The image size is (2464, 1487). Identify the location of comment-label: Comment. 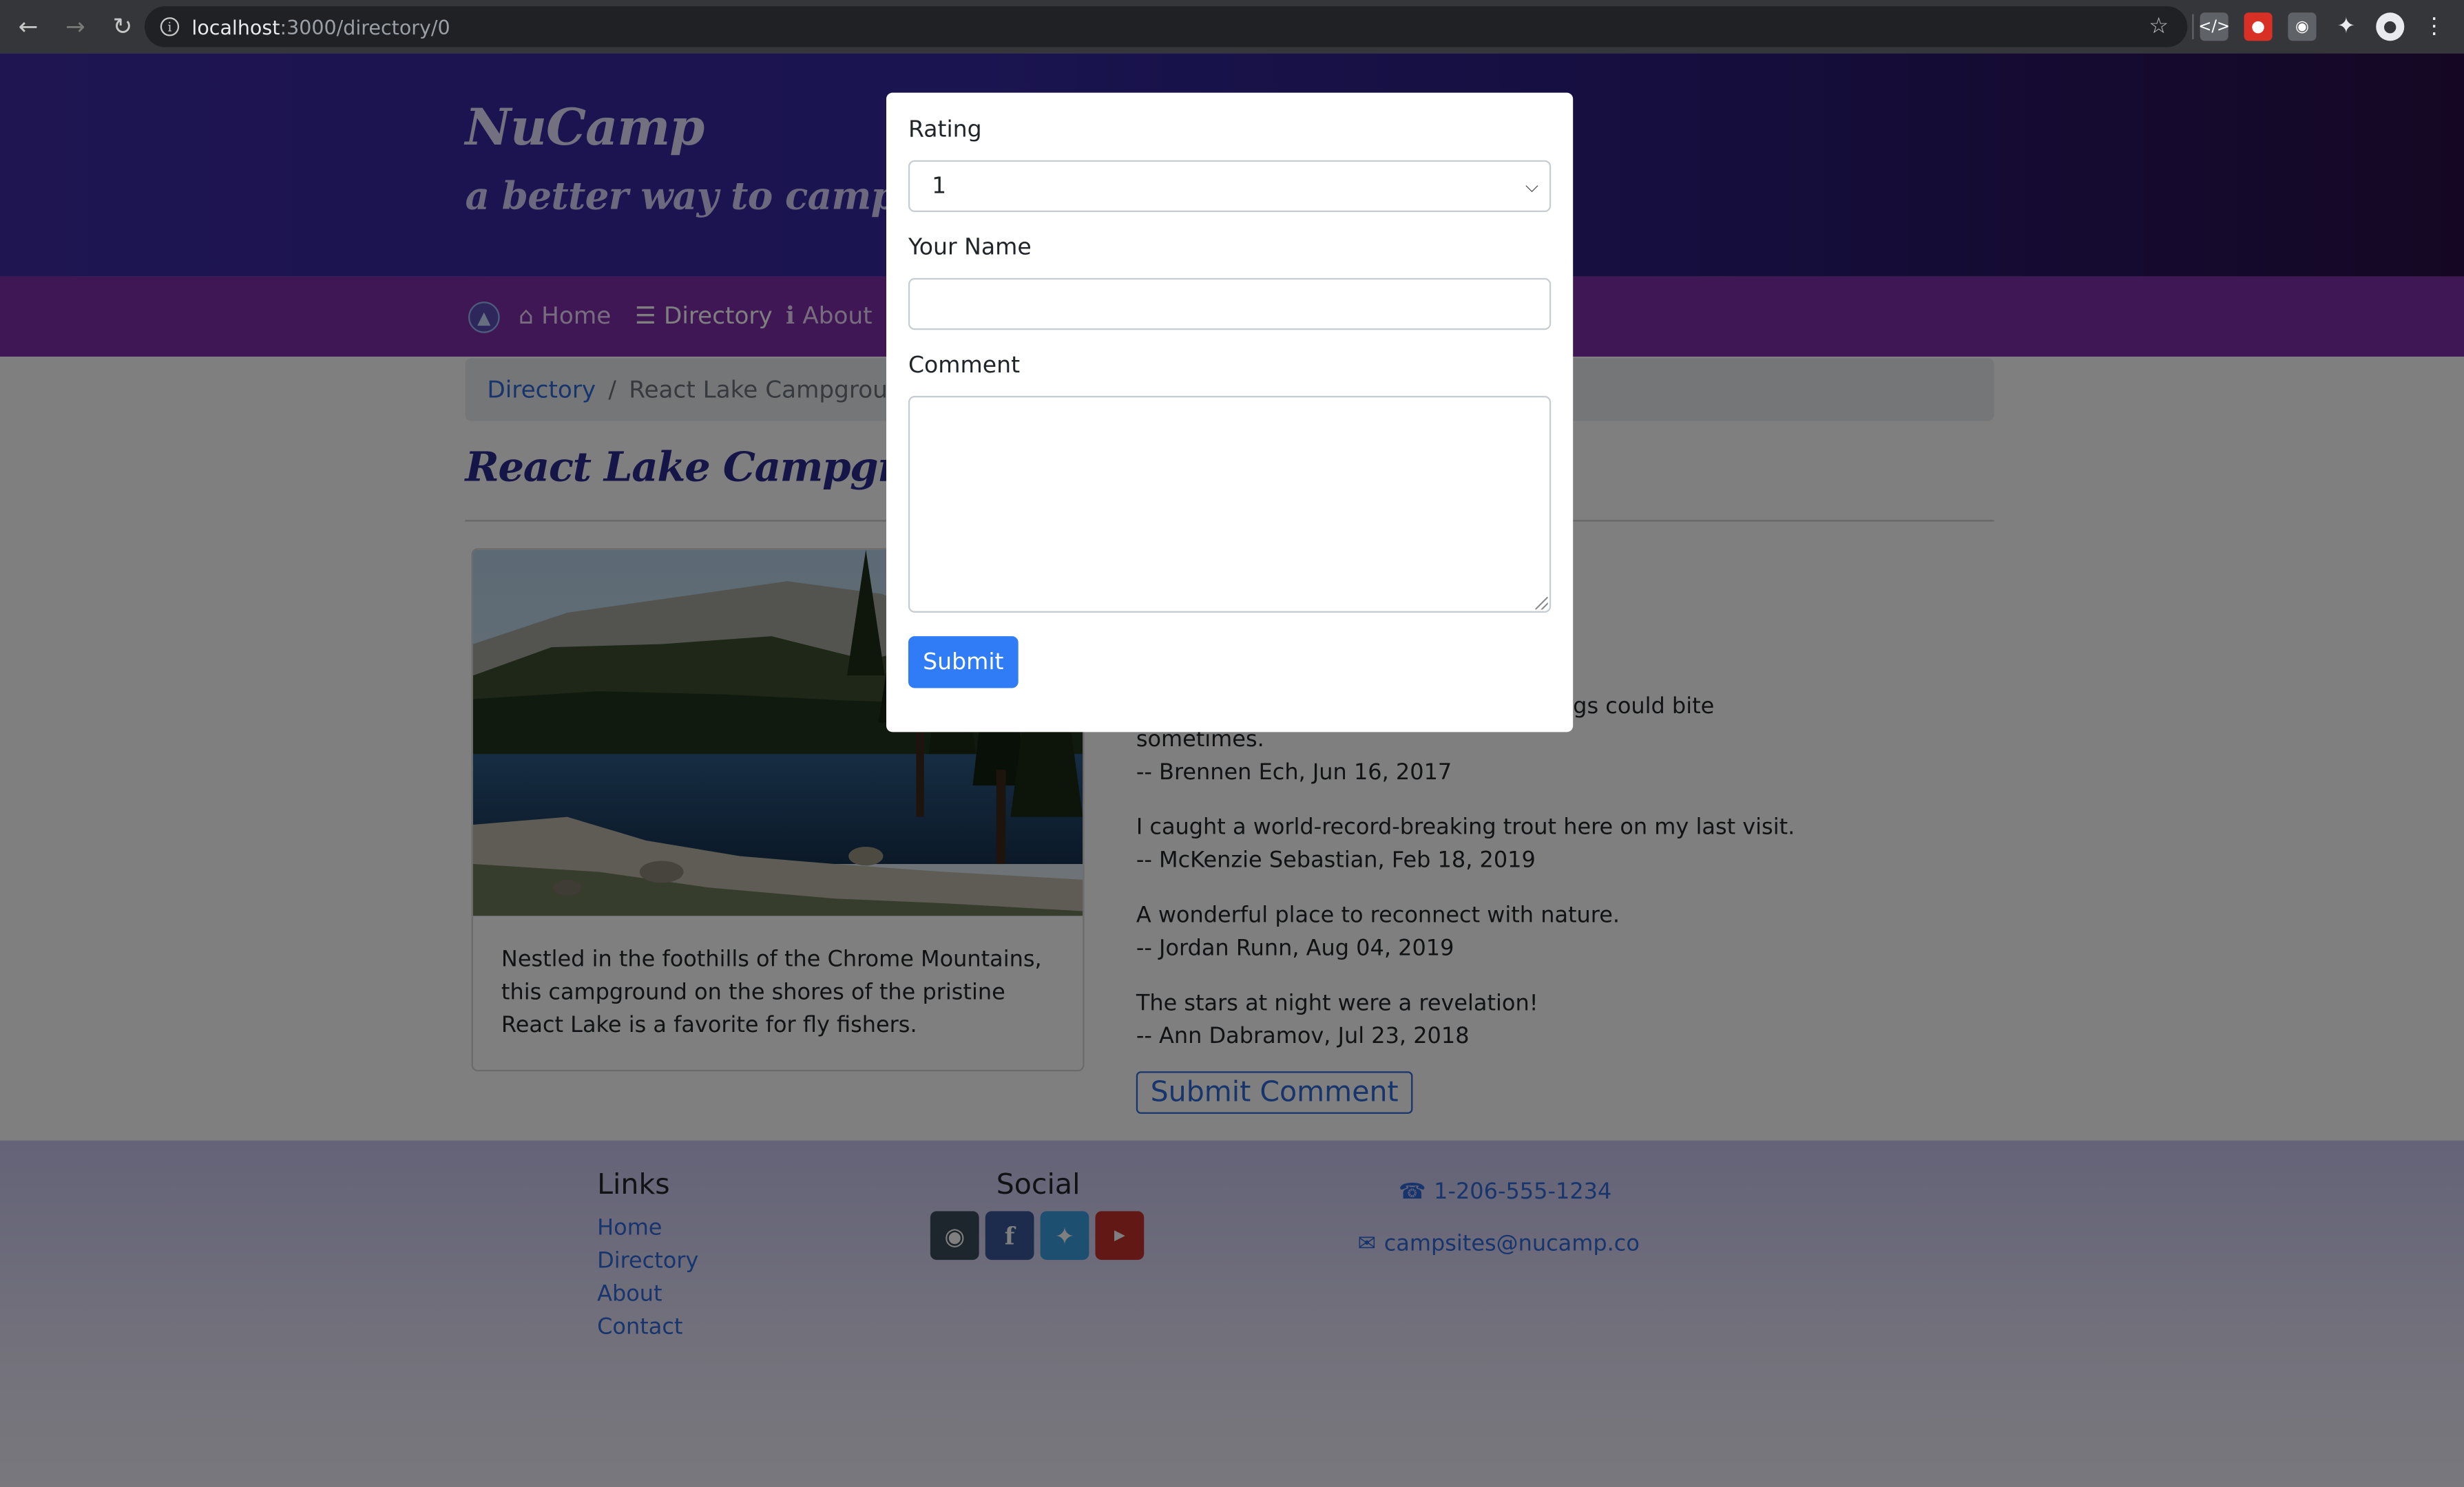
(964, 366).